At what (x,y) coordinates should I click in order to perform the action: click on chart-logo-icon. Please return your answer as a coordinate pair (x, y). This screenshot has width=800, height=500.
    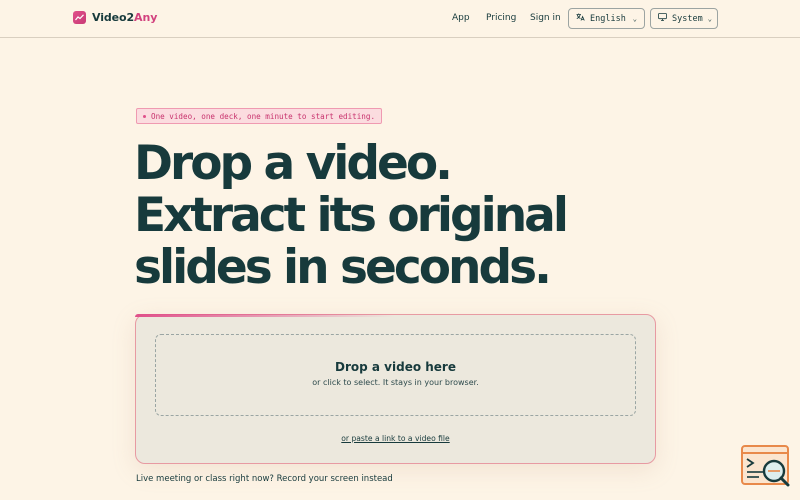
    Looking at the image, I should click on (79, 17).